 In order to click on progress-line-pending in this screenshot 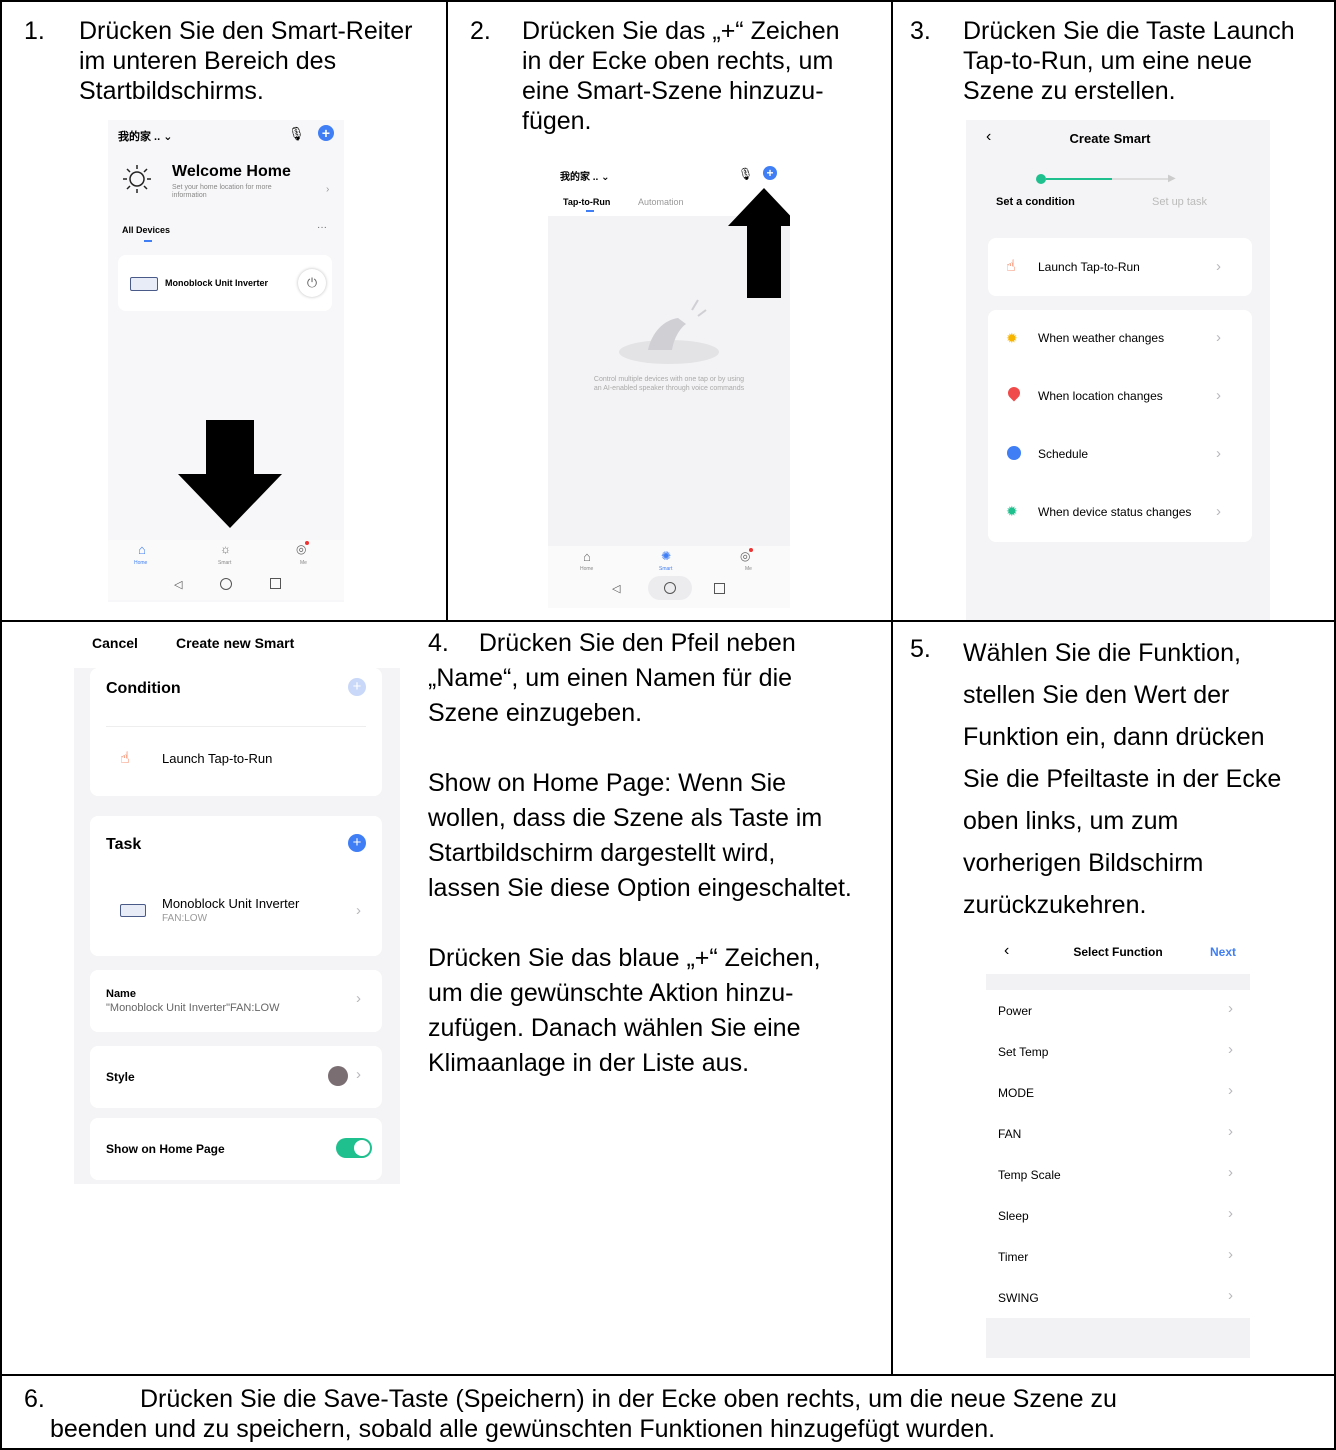, I will do `click(1140, 179)`.